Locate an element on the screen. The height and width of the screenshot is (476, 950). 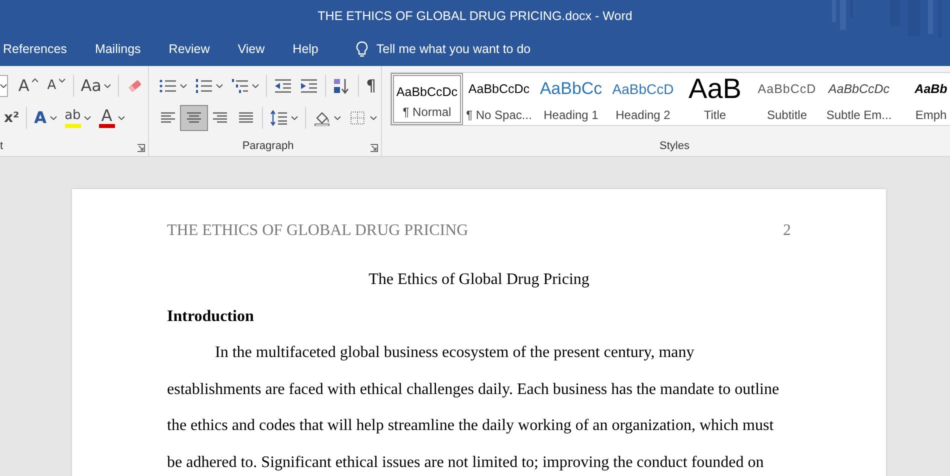
section-heading: Introduction is located at coordinates (210, 317).